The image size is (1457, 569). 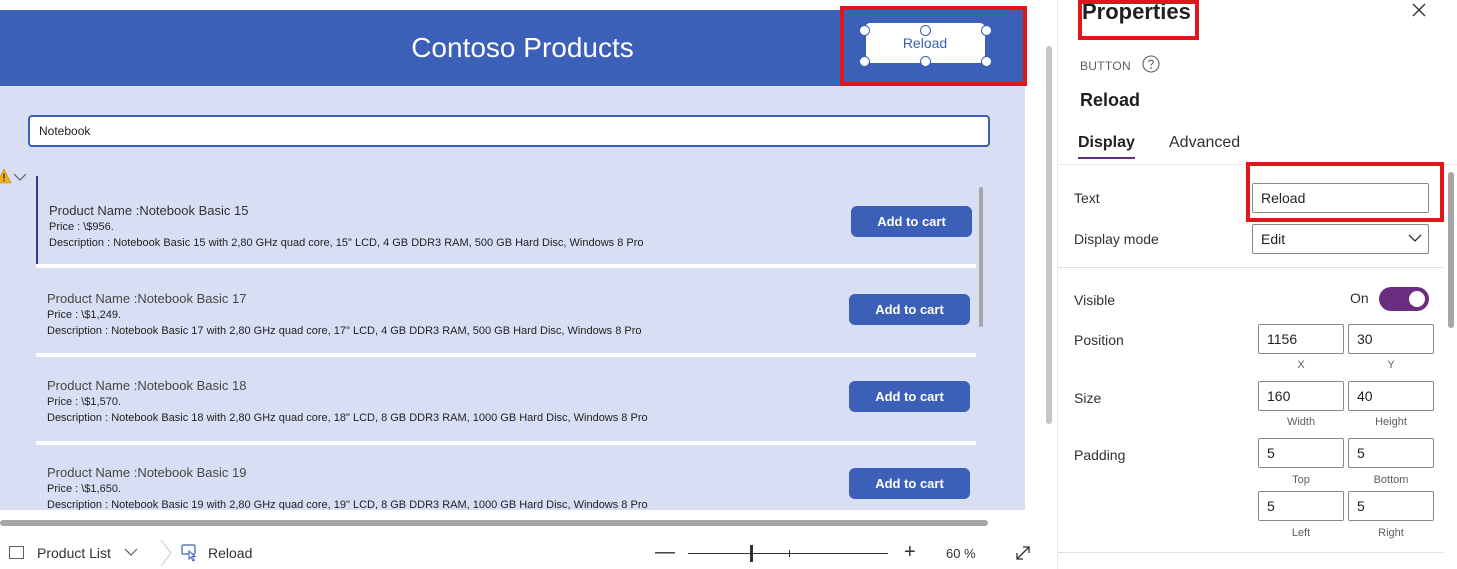 I want to click on padding-right-caption: Right, so click(x=1391, y=533).